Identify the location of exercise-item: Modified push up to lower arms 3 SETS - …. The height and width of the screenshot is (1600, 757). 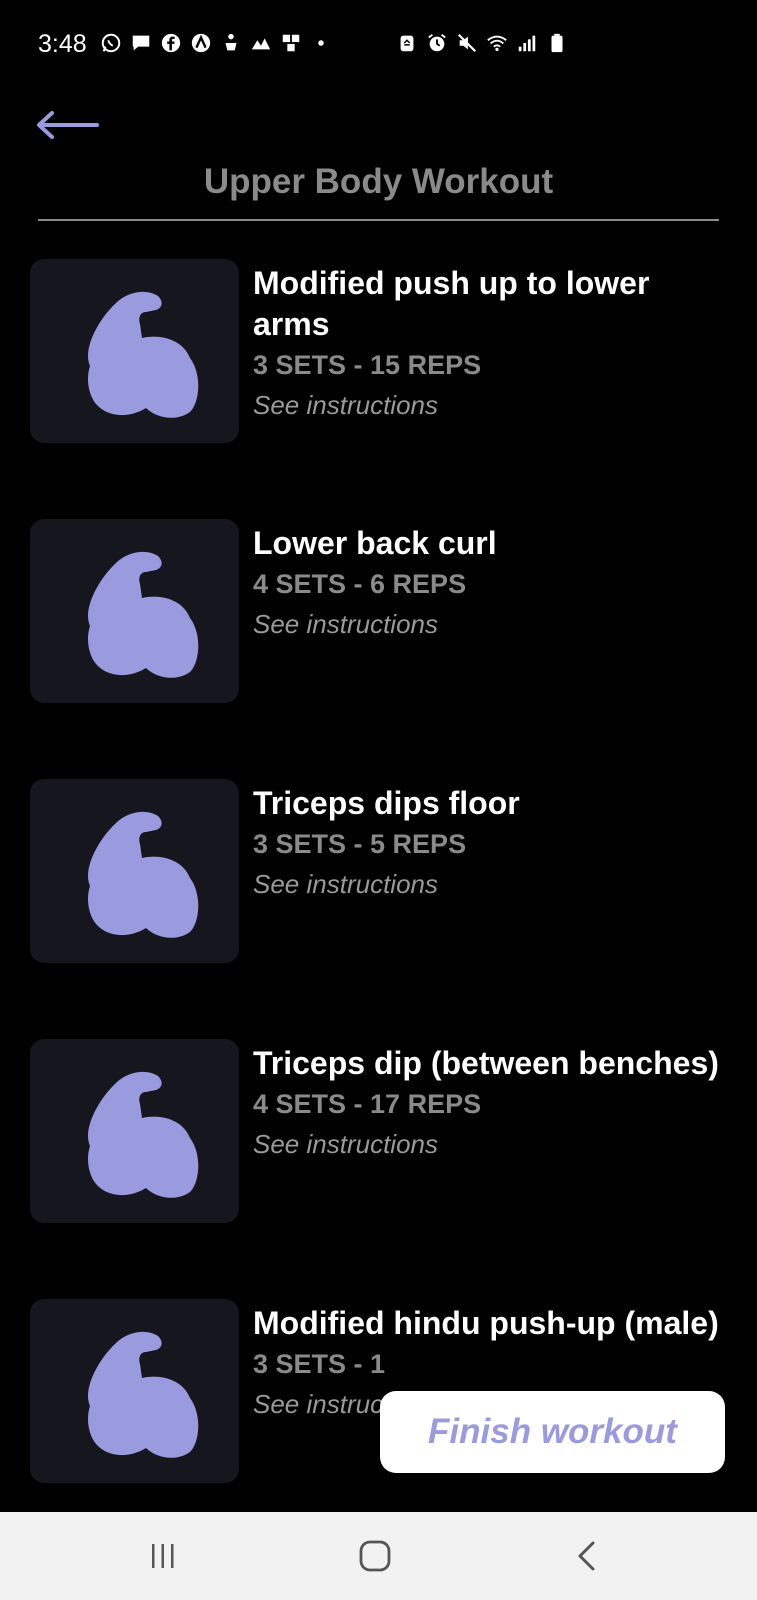
(380, 351).